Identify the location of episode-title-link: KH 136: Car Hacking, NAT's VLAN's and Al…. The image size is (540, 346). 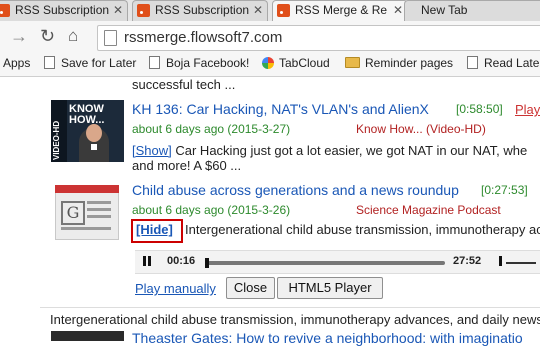
(280, 109).